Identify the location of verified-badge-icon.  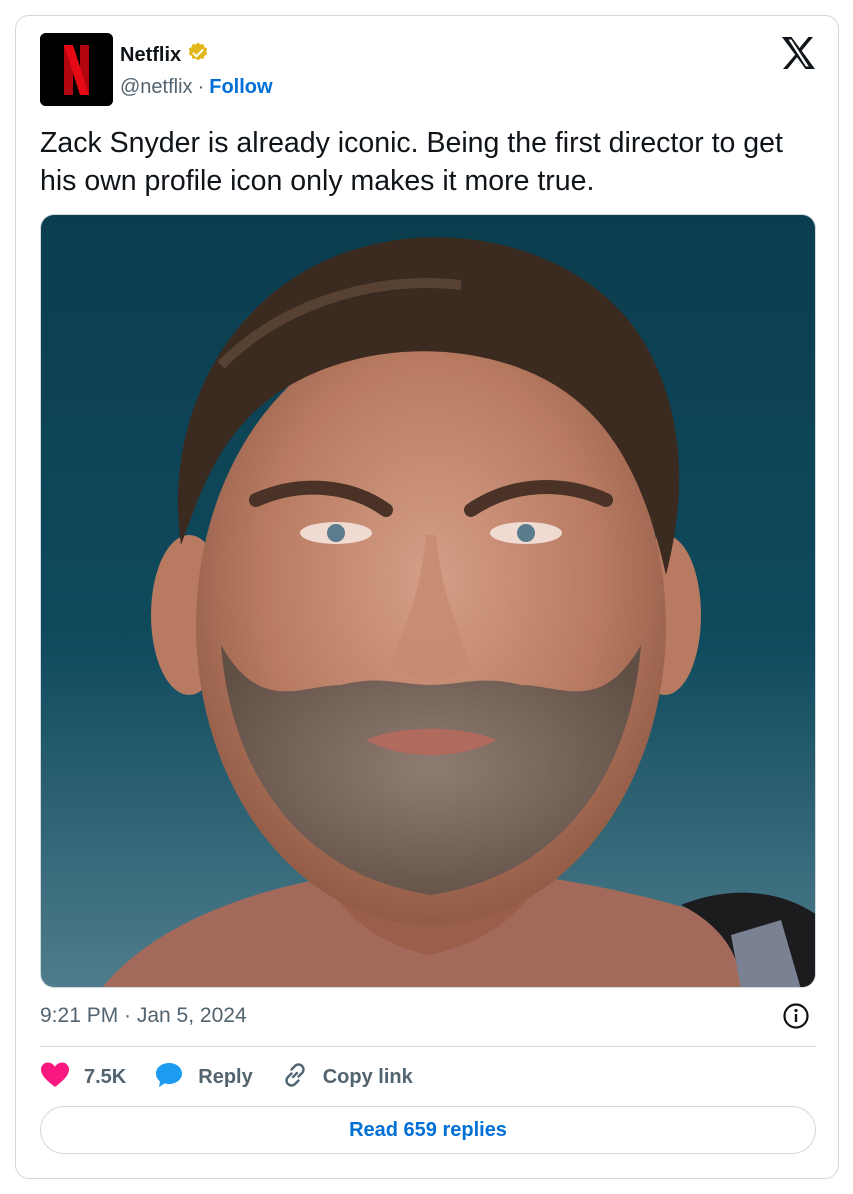
(198, 55).